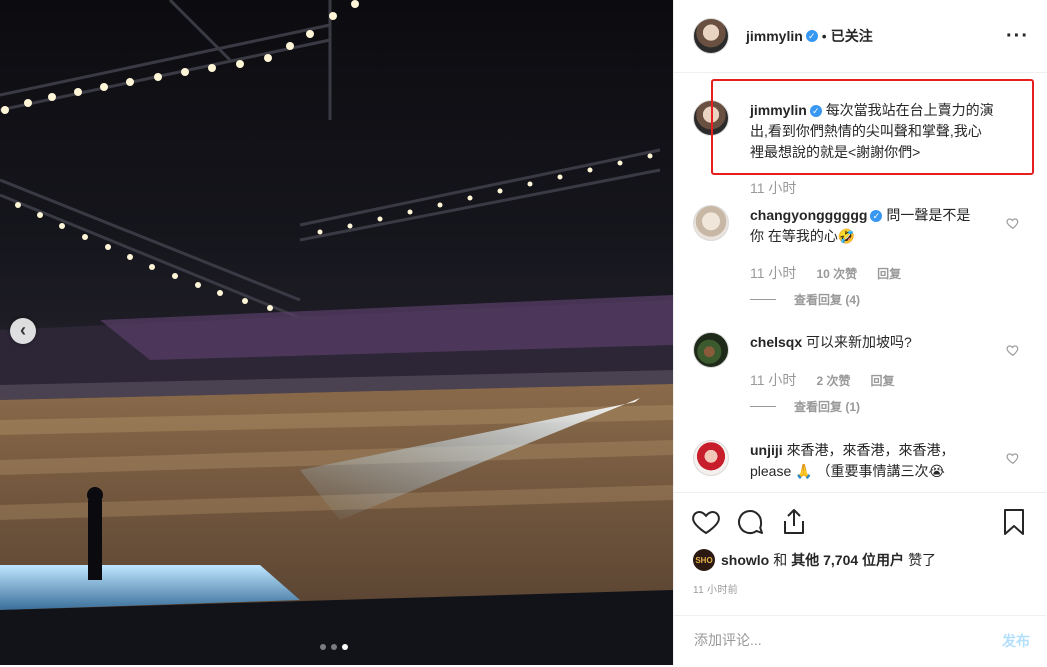  I want to click on comment-meta: 11 小时 2 次赞 回复, so click(822, 380).